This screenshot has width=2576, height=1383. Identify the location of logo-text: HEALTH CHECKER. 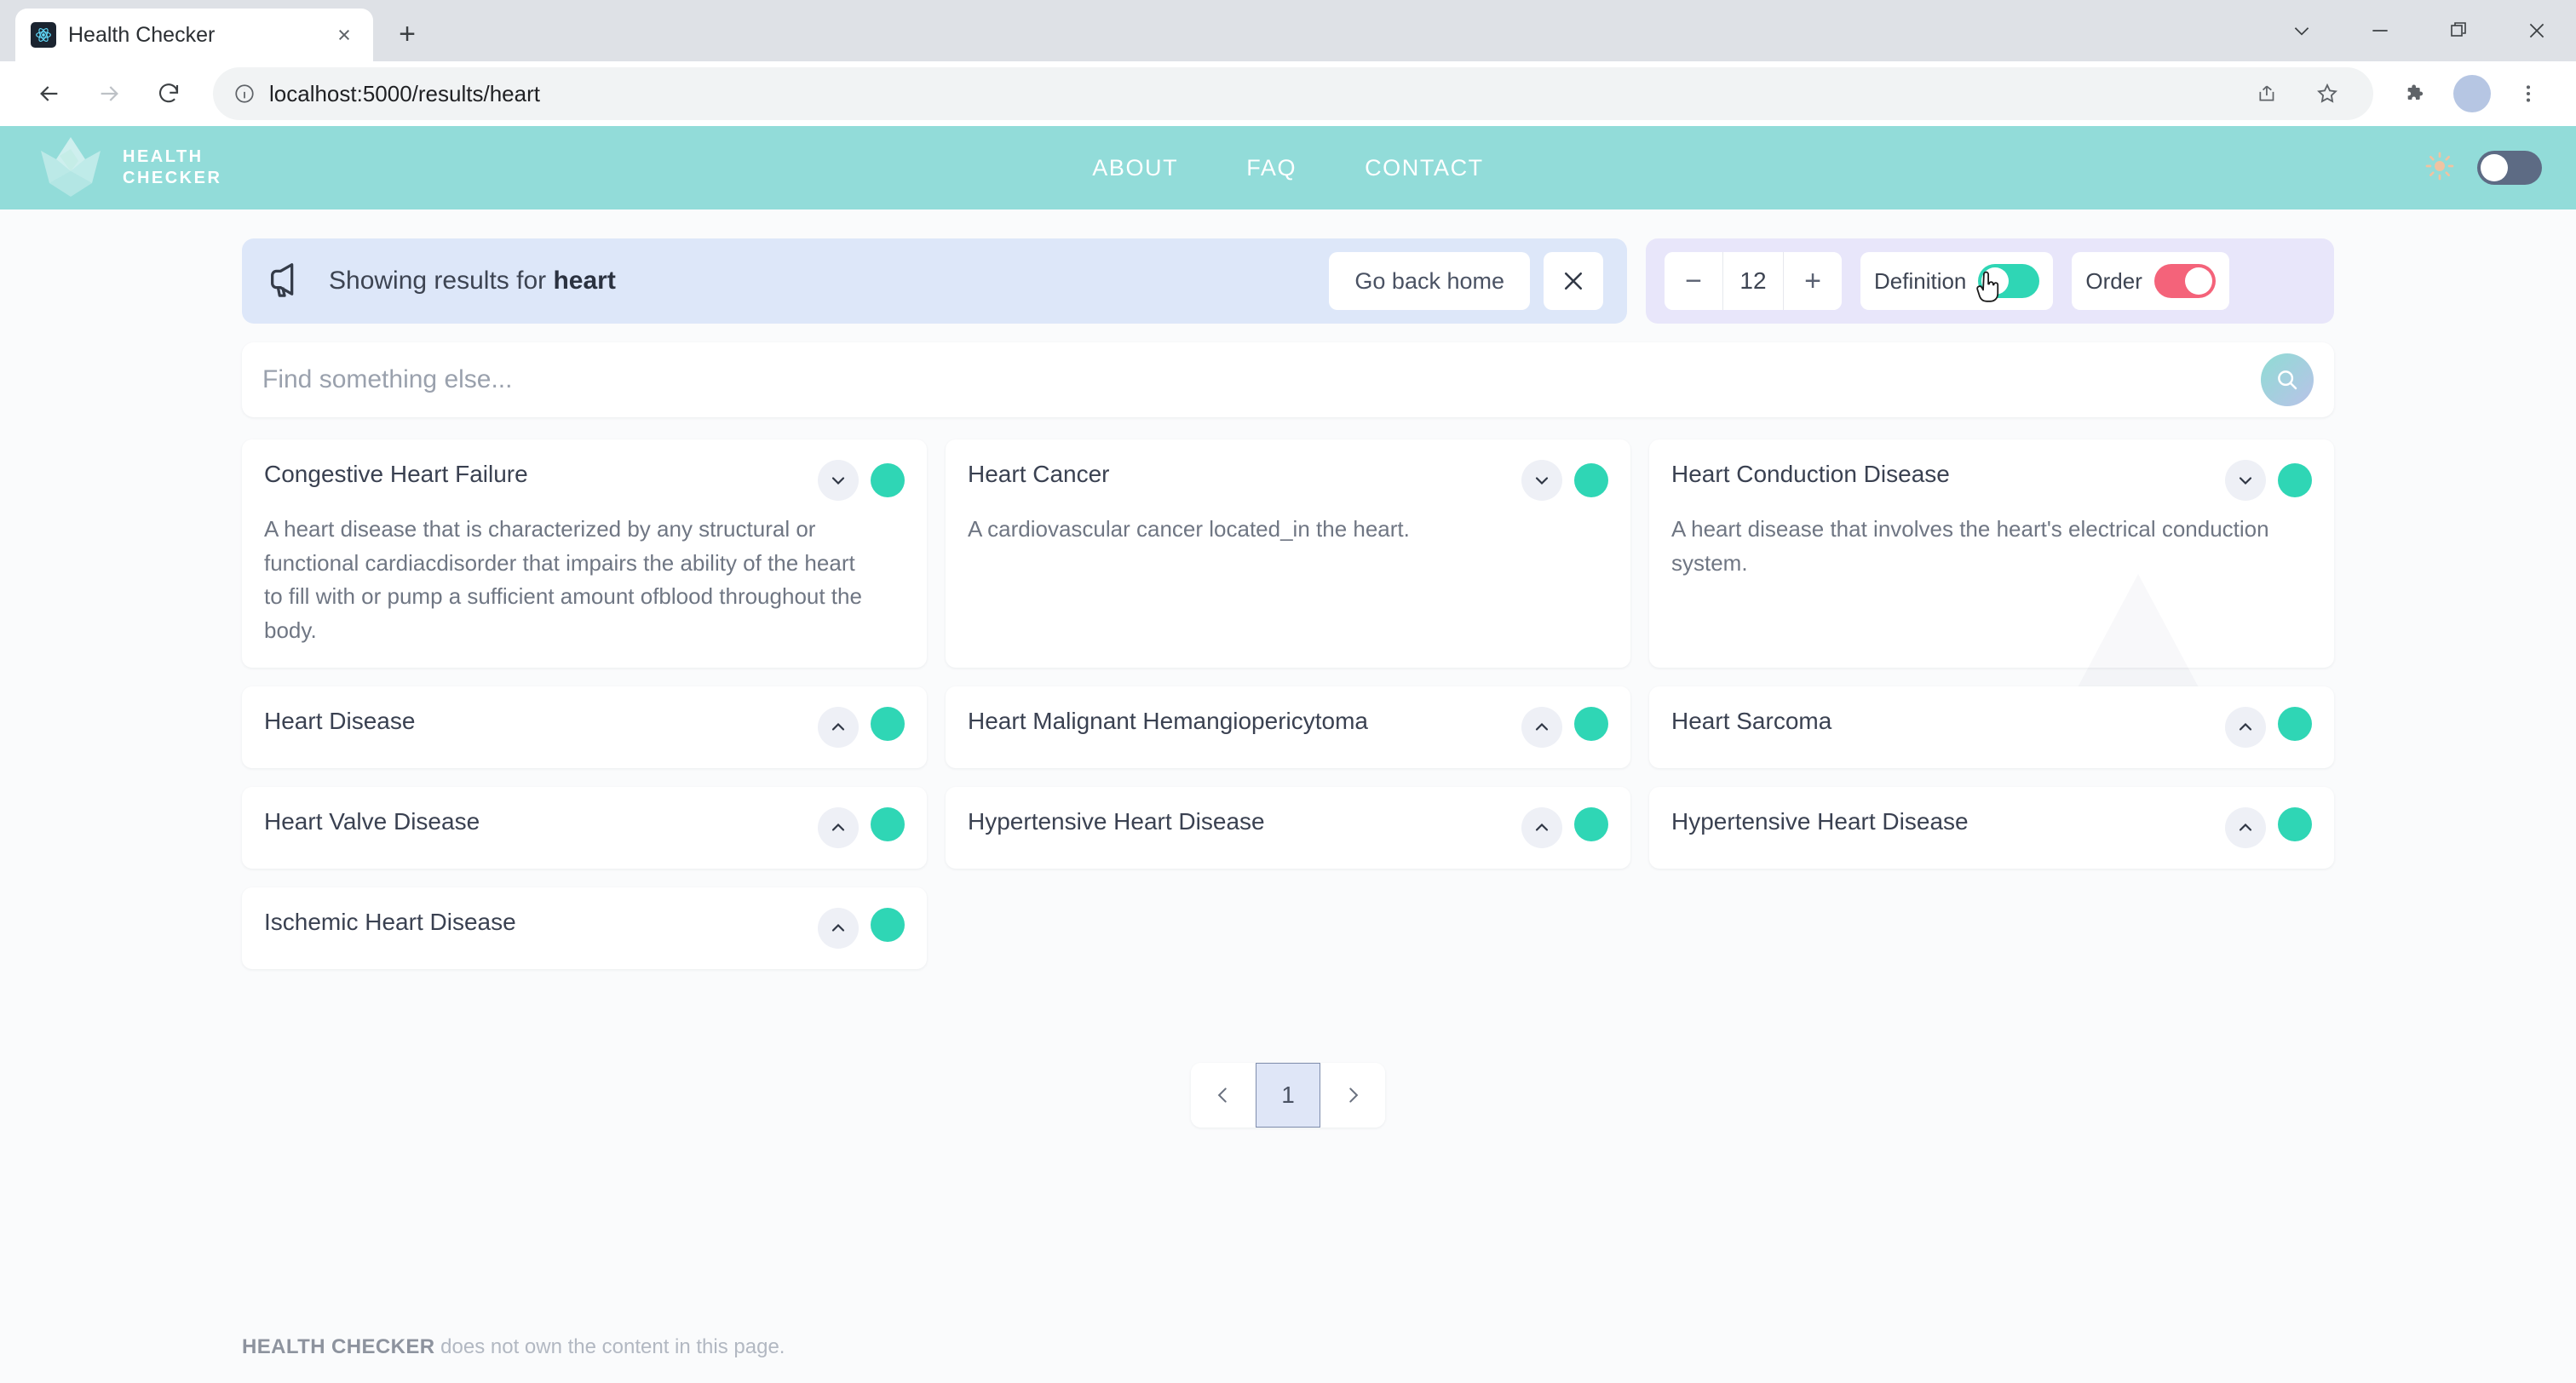
(172, 167).